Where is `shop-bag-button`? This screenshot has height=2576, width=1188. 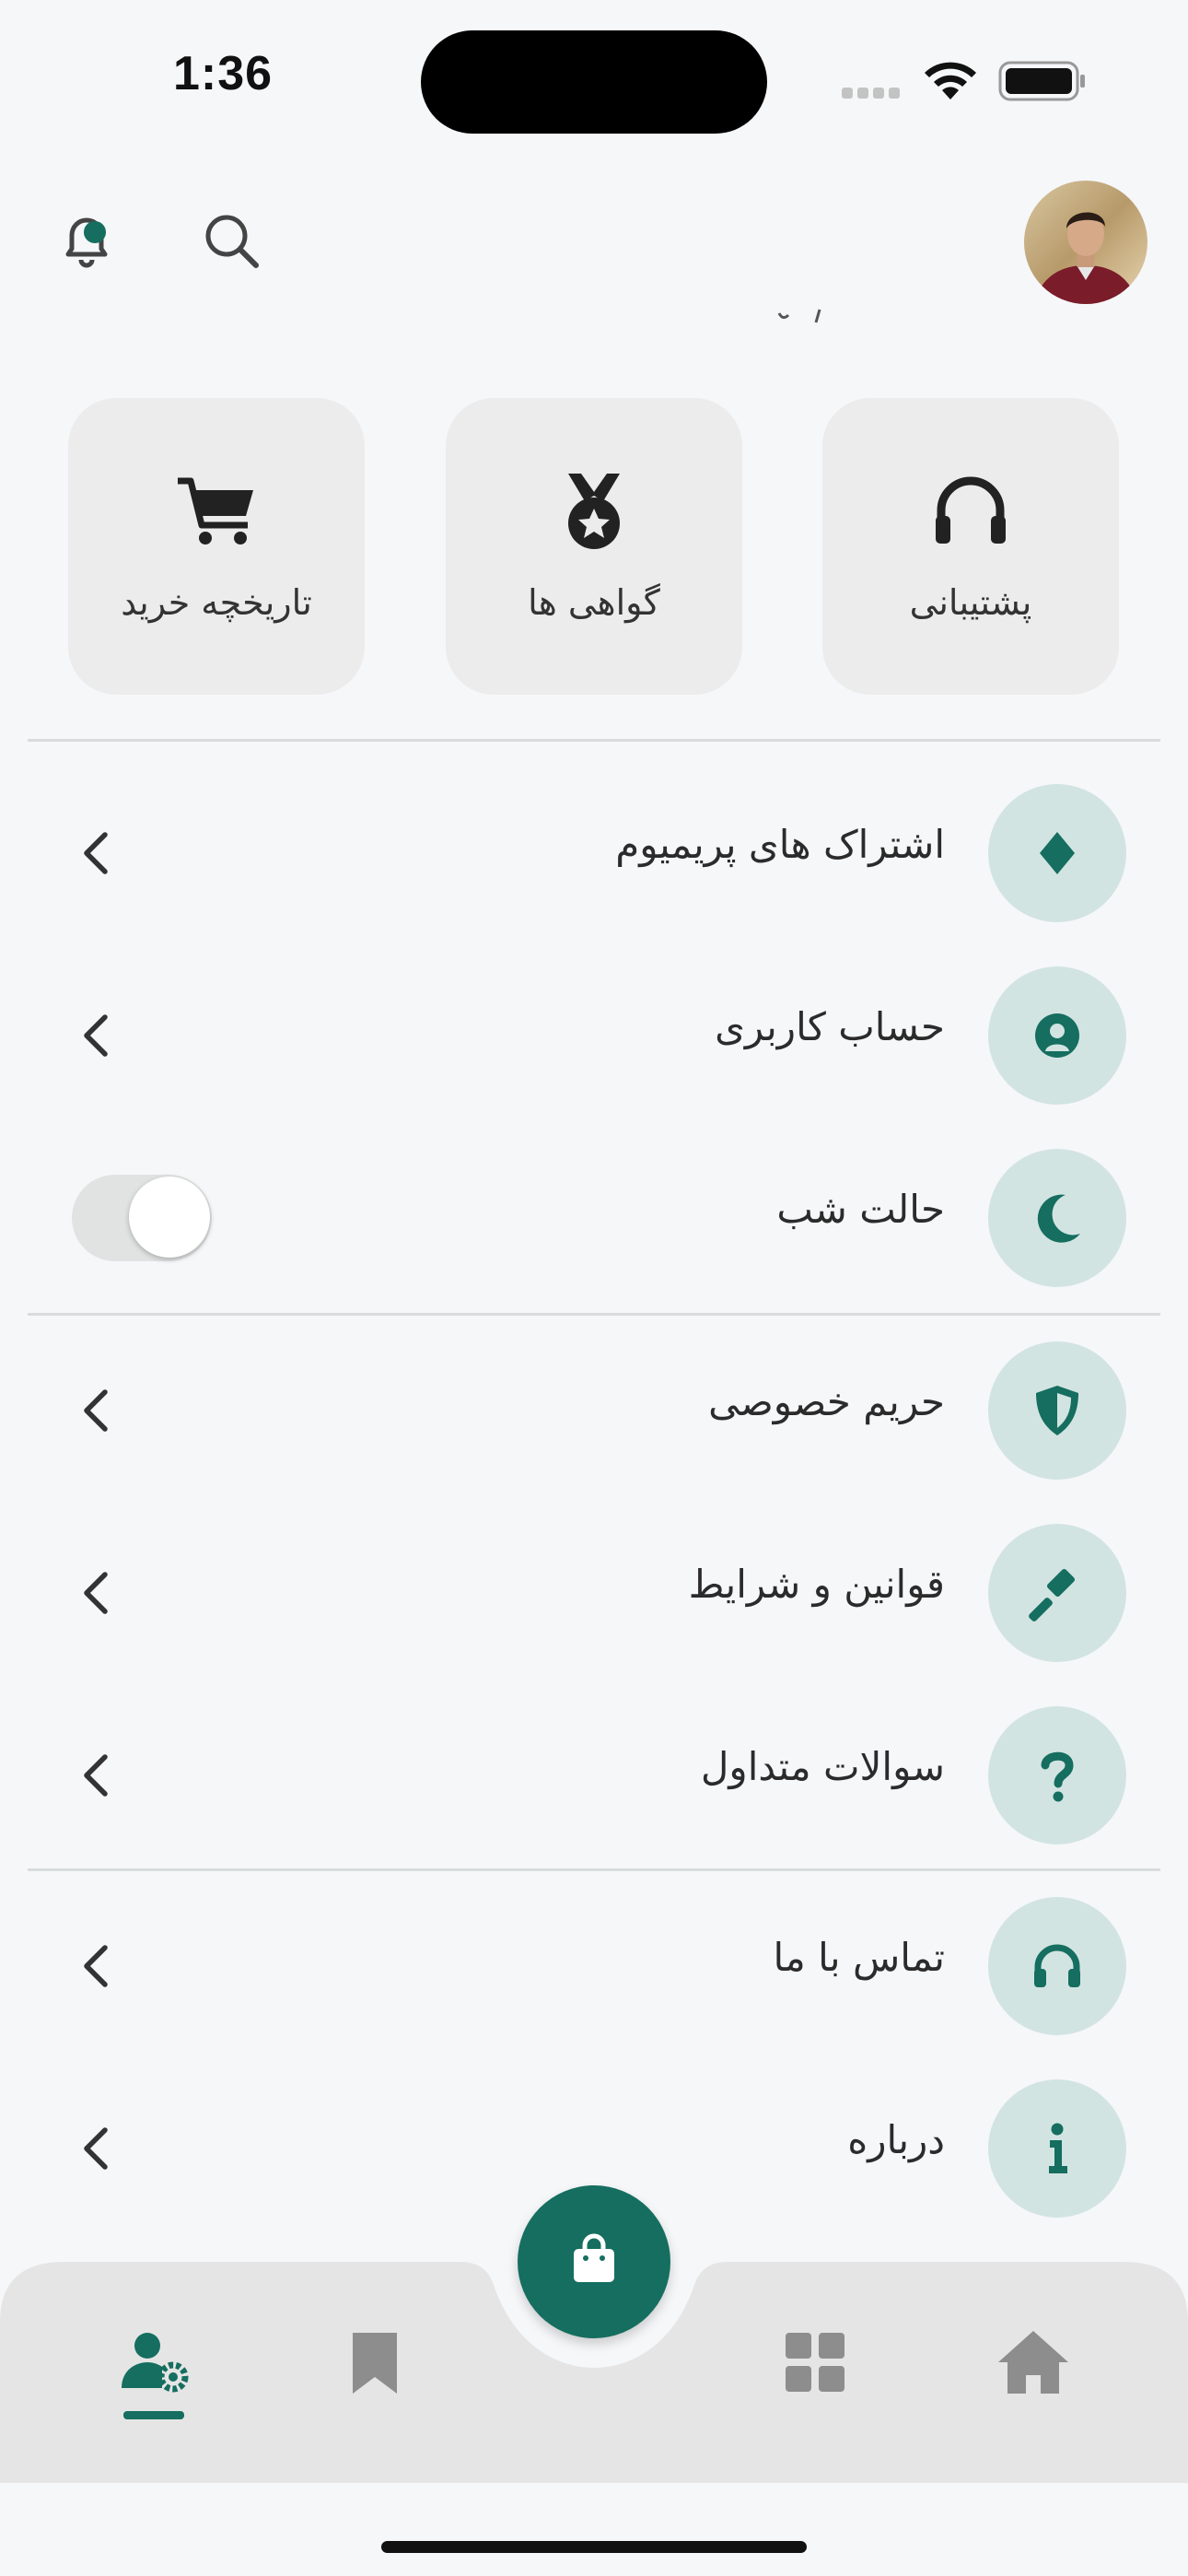
shop-bag-button is located at coordinates (594, 2261).